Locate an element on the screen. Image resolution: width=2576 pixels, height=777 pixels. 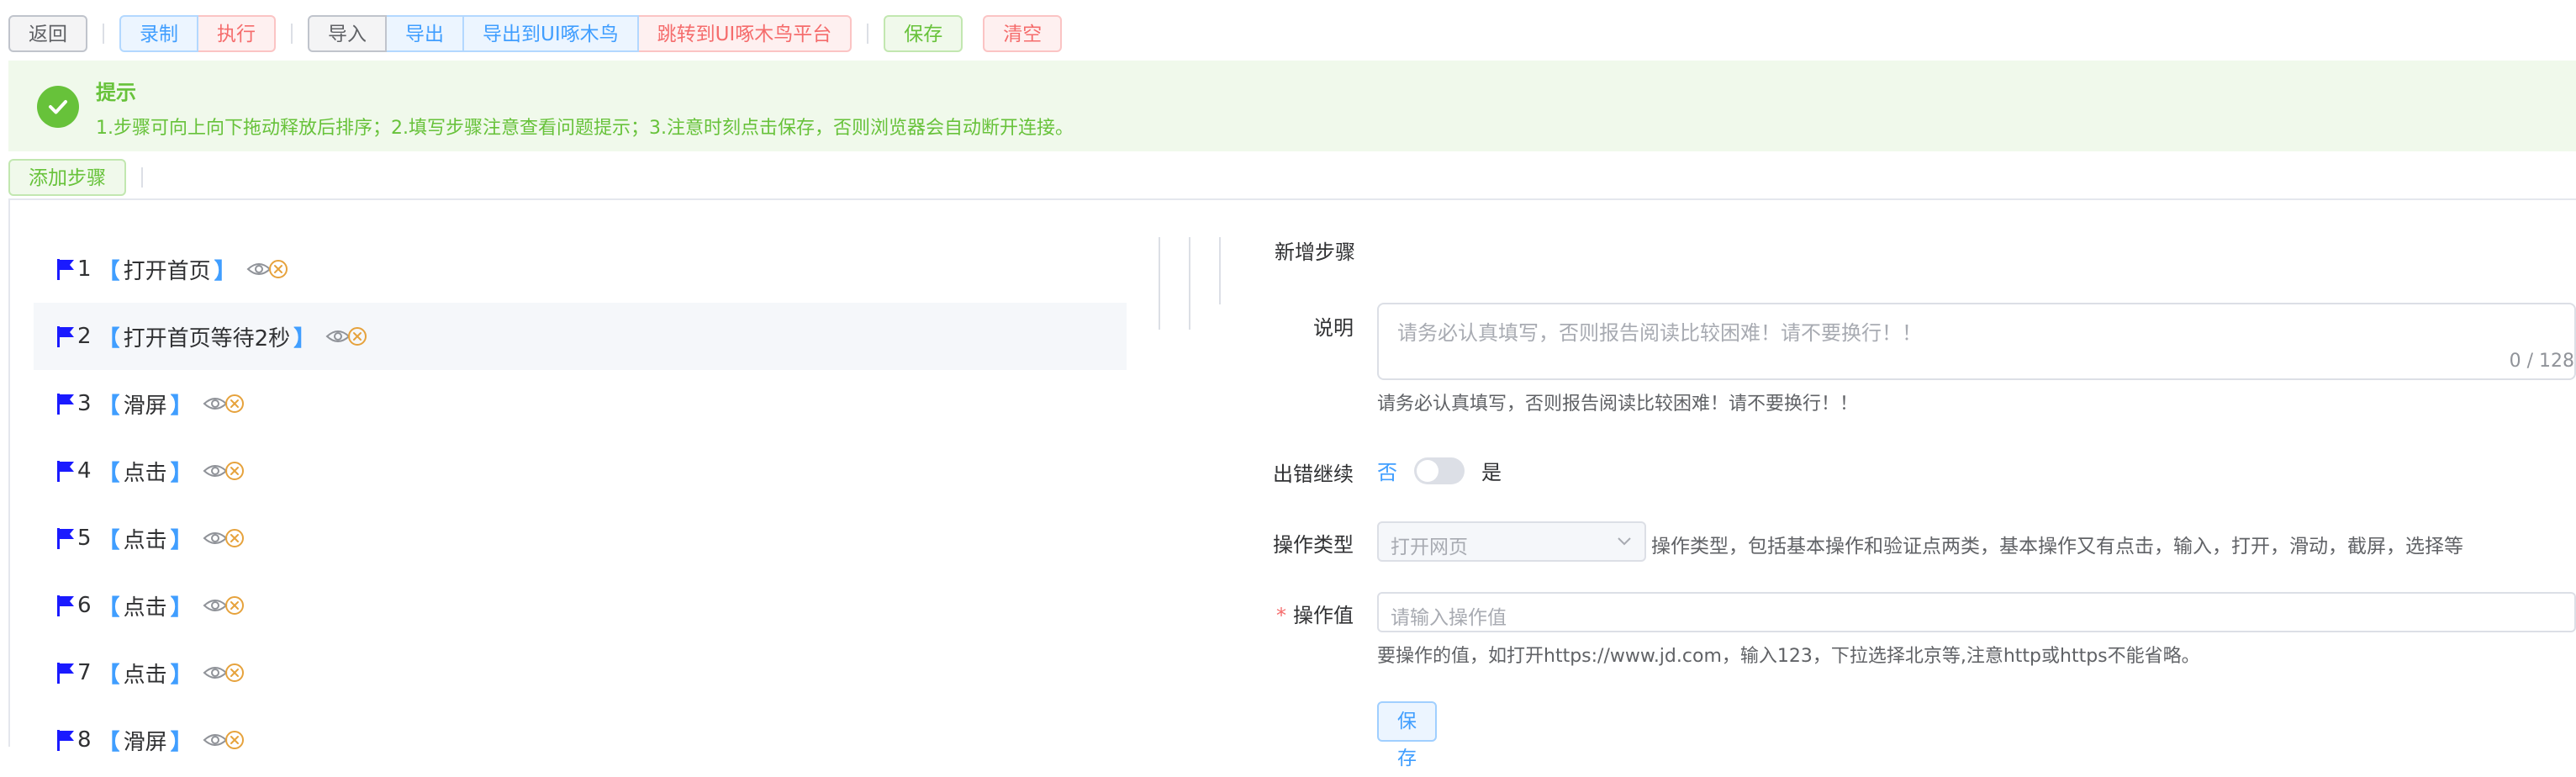
desc-counter: 0 / 128 is located at coordinates (2541, 362).